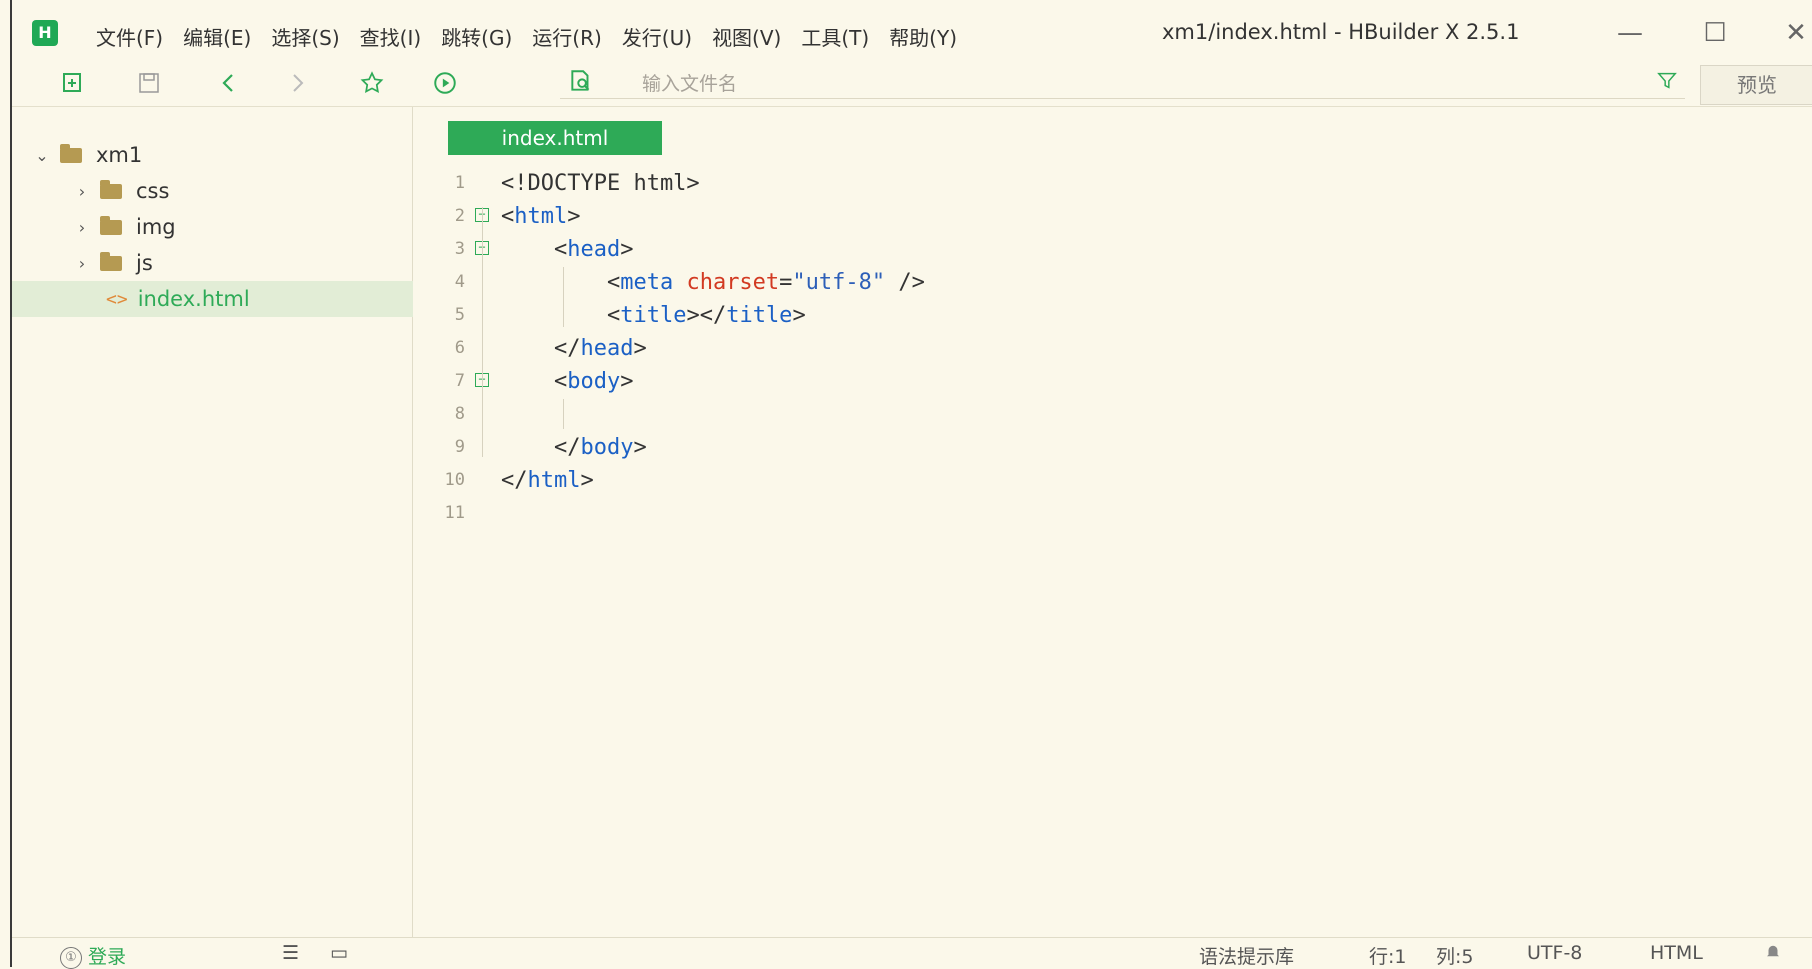 The image size is (1812, 969). Describe the element at coordinates (459, 381) in the screenshot. I see `line-number: 7` at that location.